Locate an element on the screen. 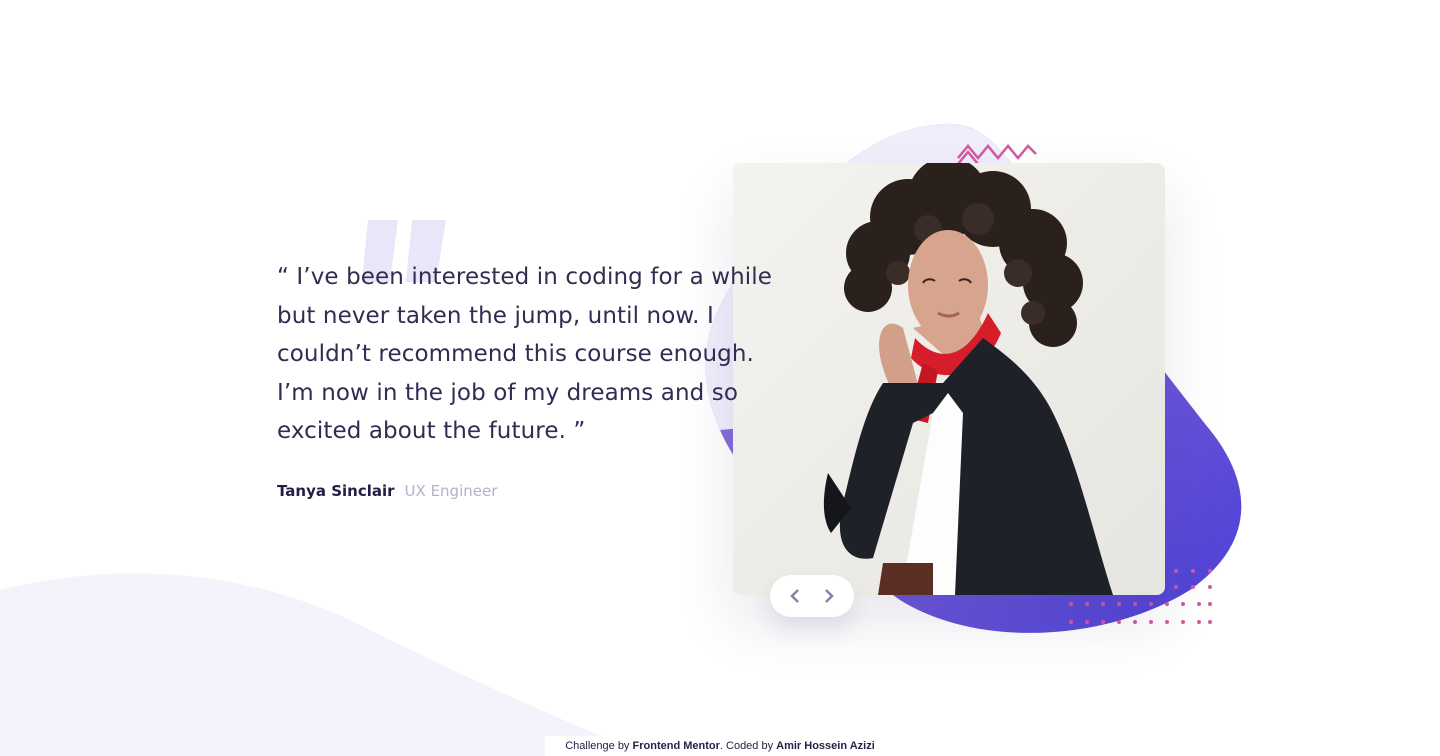 The height and width of the screenshot is (756, 1440). previous-button is located at coordinates (795, 596).